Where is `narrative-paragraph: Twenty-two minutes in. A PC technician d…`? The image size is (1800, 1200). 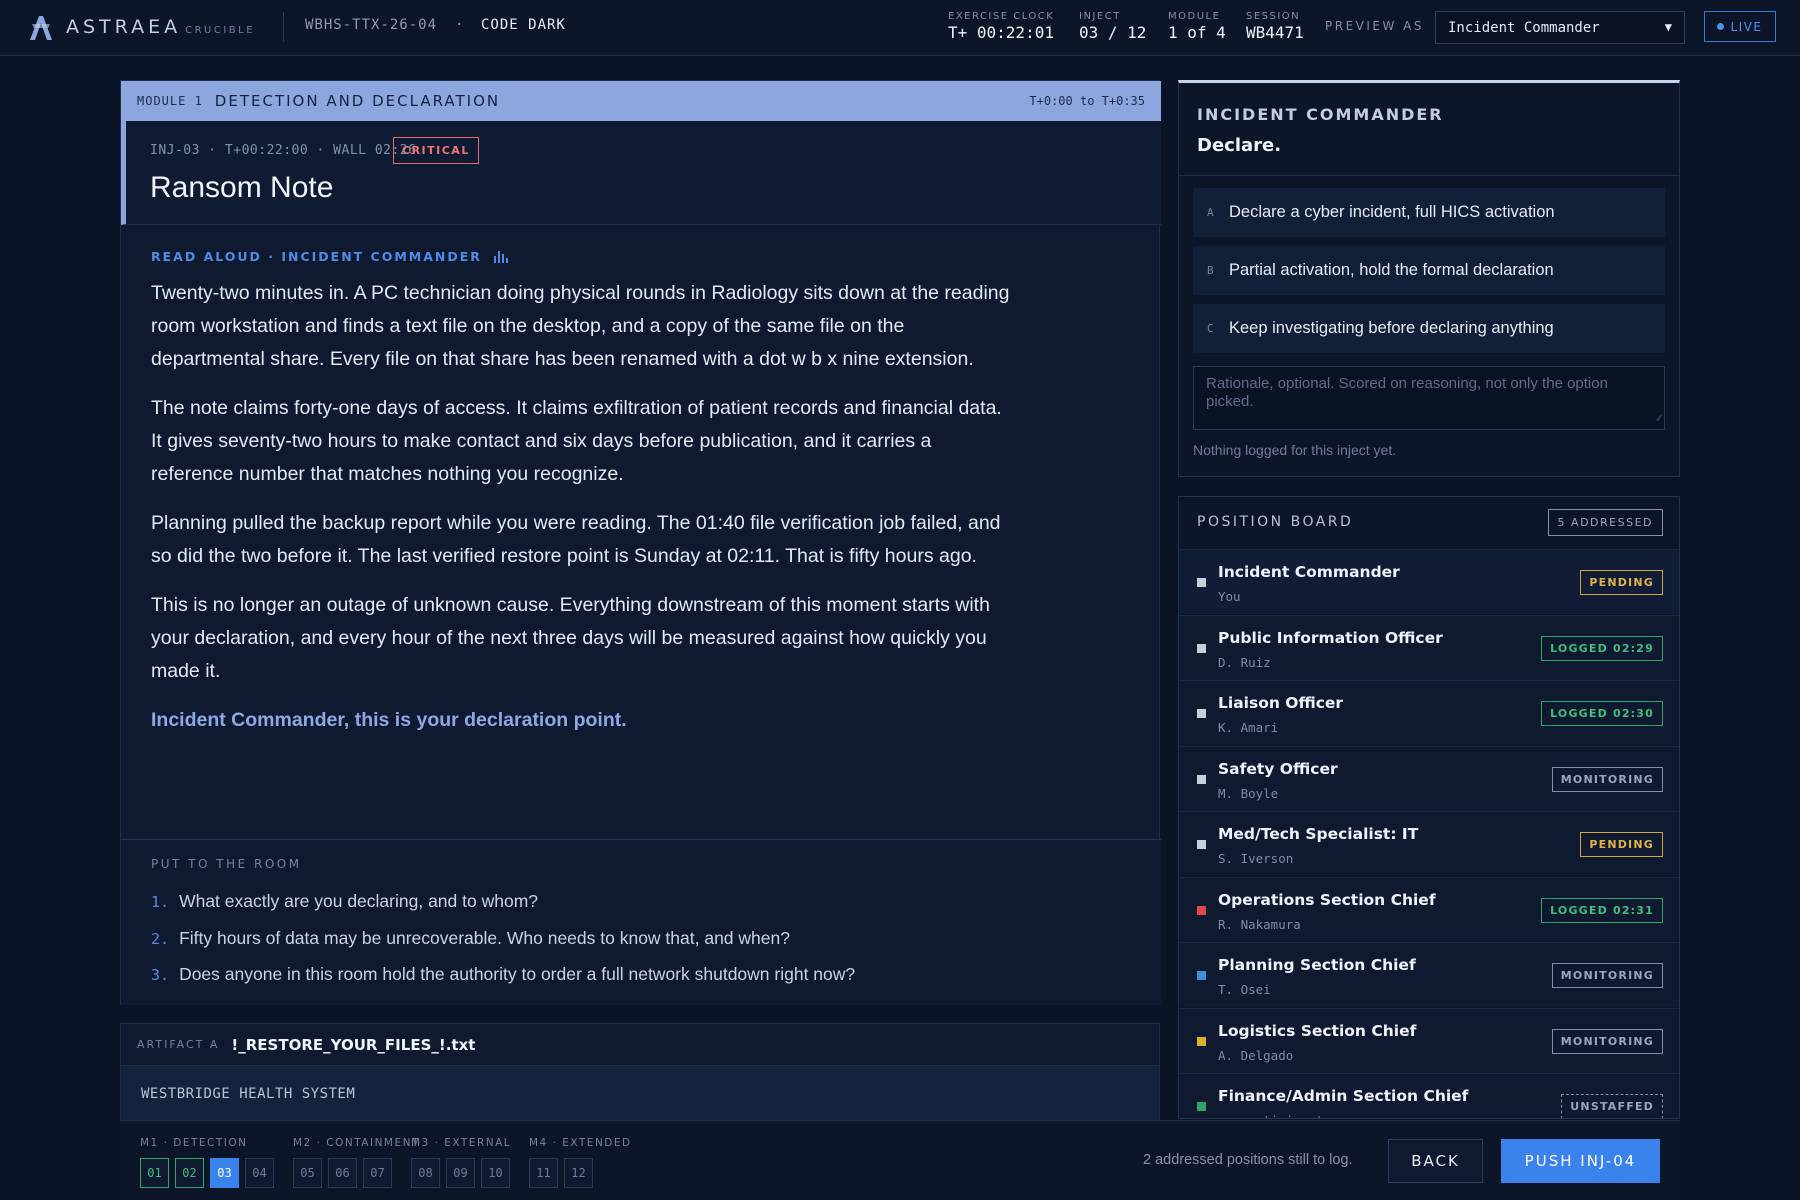 narrative-paragraph: Twenty-two minutes in. A PC technician d… is located at coordinates (580, 326).